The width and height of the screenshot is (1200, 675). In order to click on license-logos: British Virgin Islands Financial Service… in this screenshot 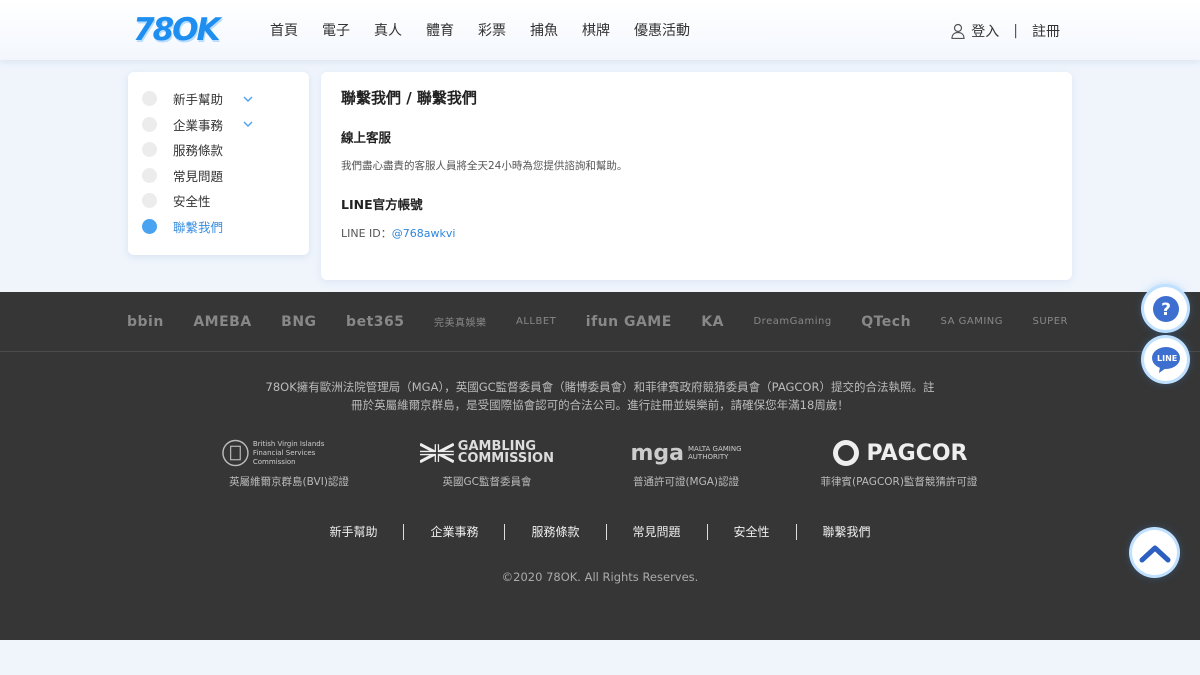, I will do `click(600, 465)`.